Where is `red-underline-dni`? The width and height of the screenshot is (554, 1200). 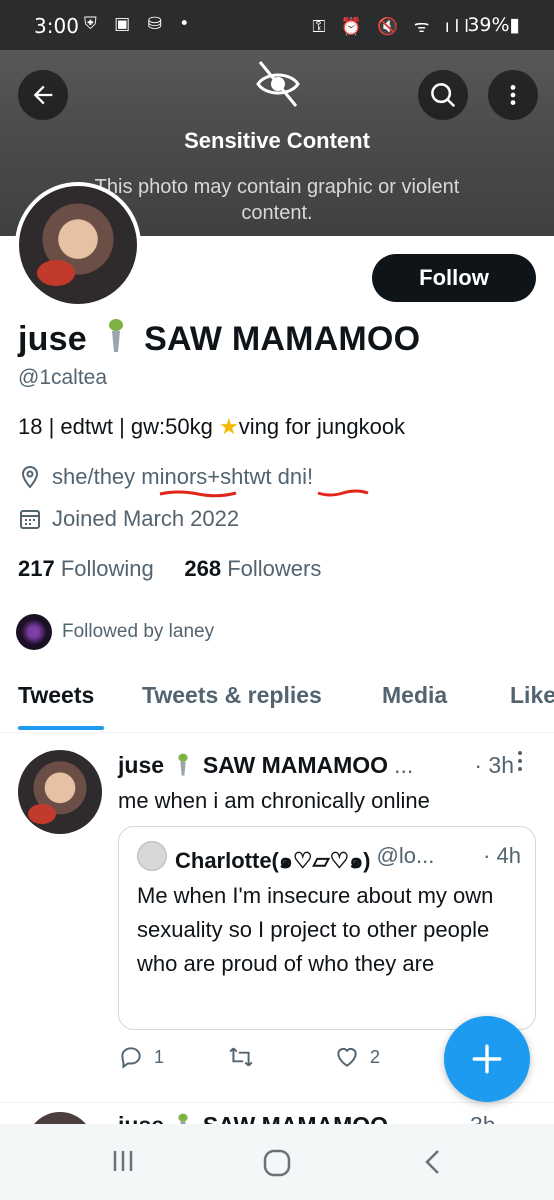
red-underline-dni is located at coordinates (343, 493).